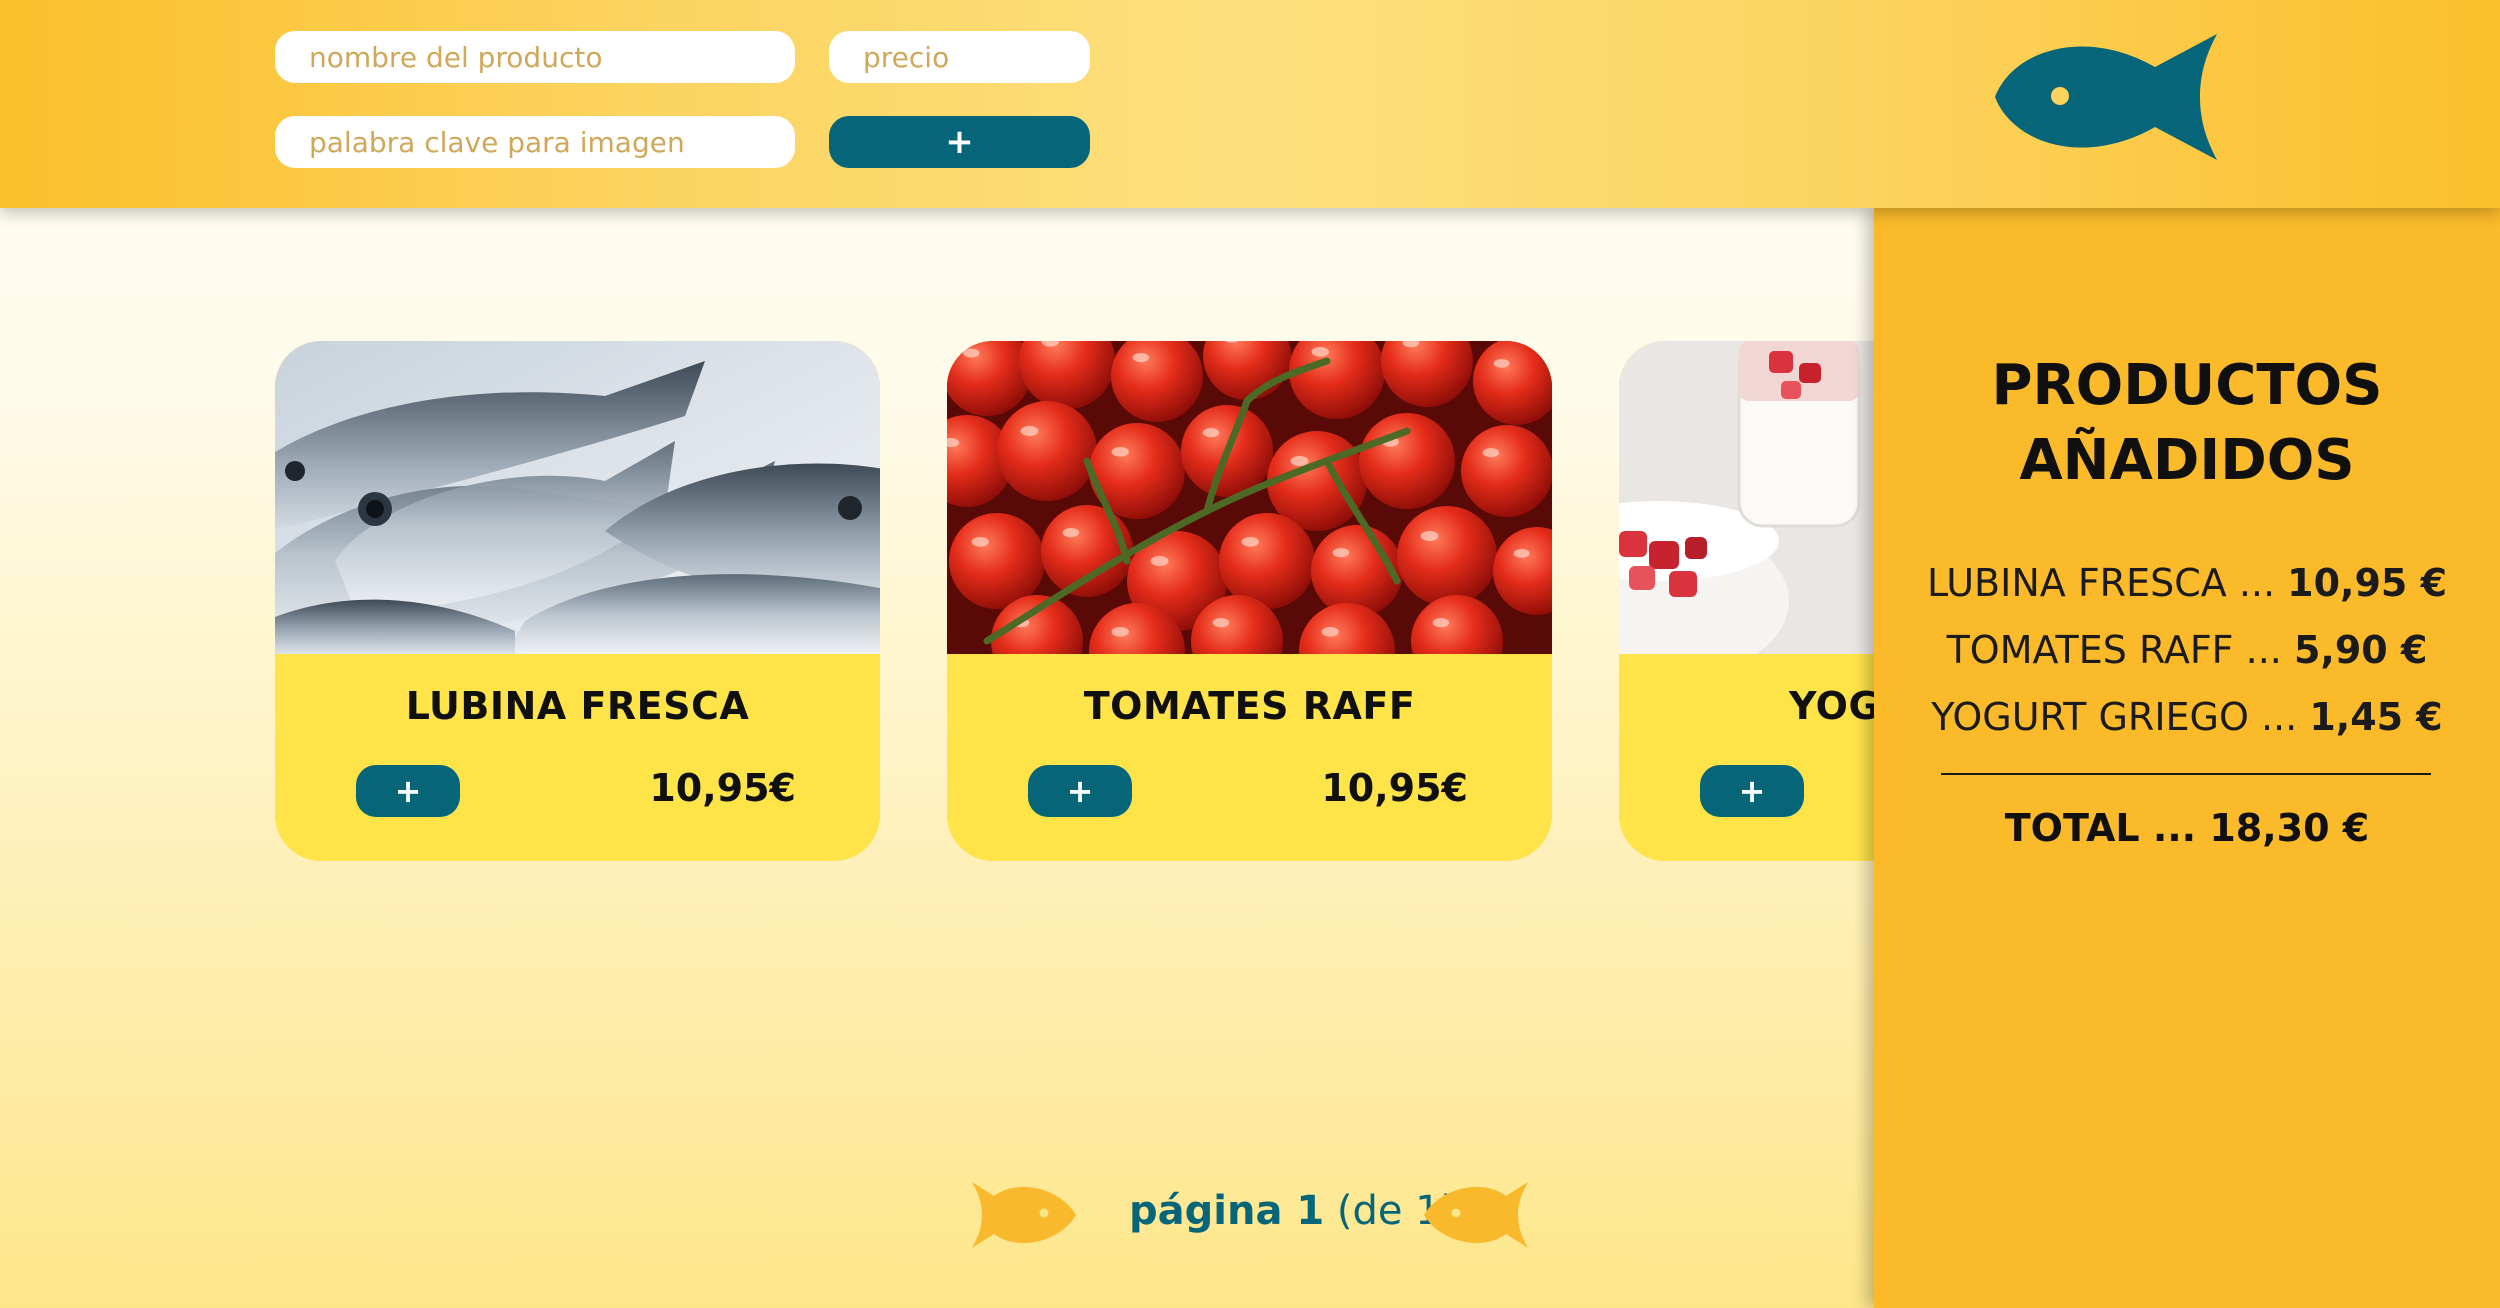 Image resolution: width=2500 pixels, height=1308 pixels. What do you see at coordinates (2187, 583) in the screenshot?
I see `cart-item: LUBINA FRESCA ... 10,95 €` at bounding box center [2187, 583].